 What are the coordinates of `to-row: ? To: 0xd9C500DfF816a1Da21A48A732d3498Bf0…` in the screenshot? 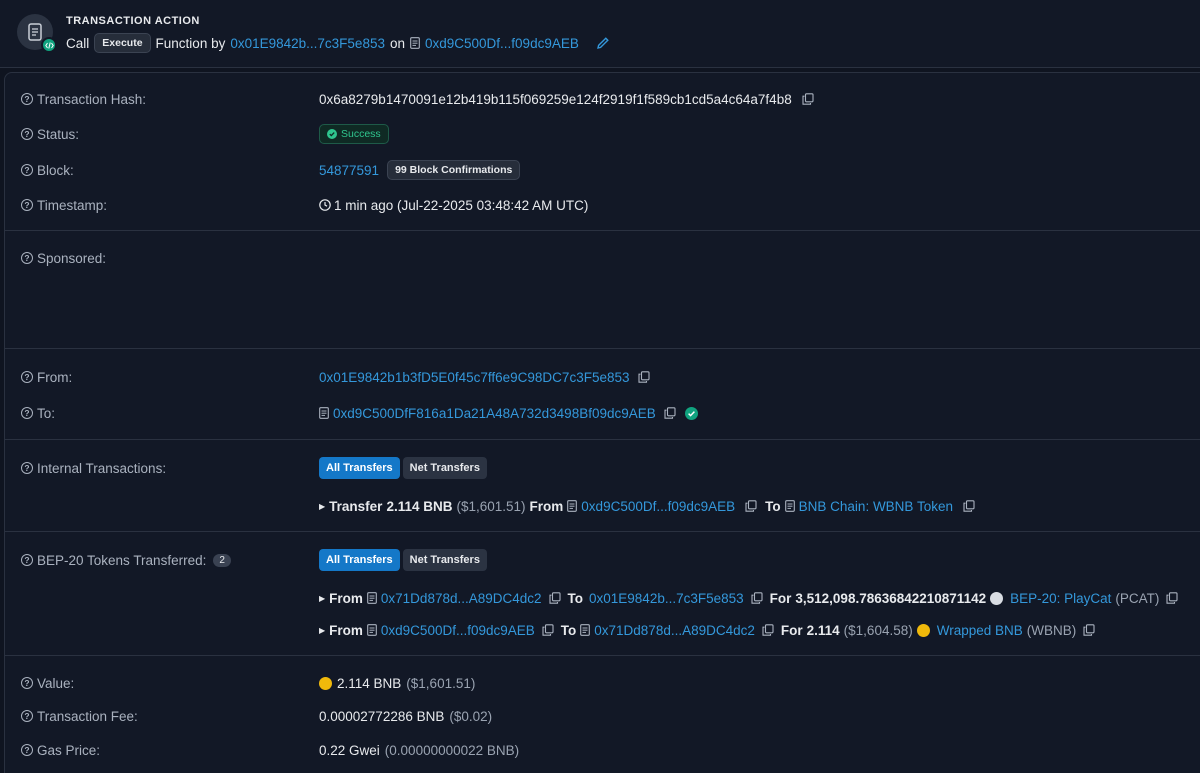 It's located at (600, 413).